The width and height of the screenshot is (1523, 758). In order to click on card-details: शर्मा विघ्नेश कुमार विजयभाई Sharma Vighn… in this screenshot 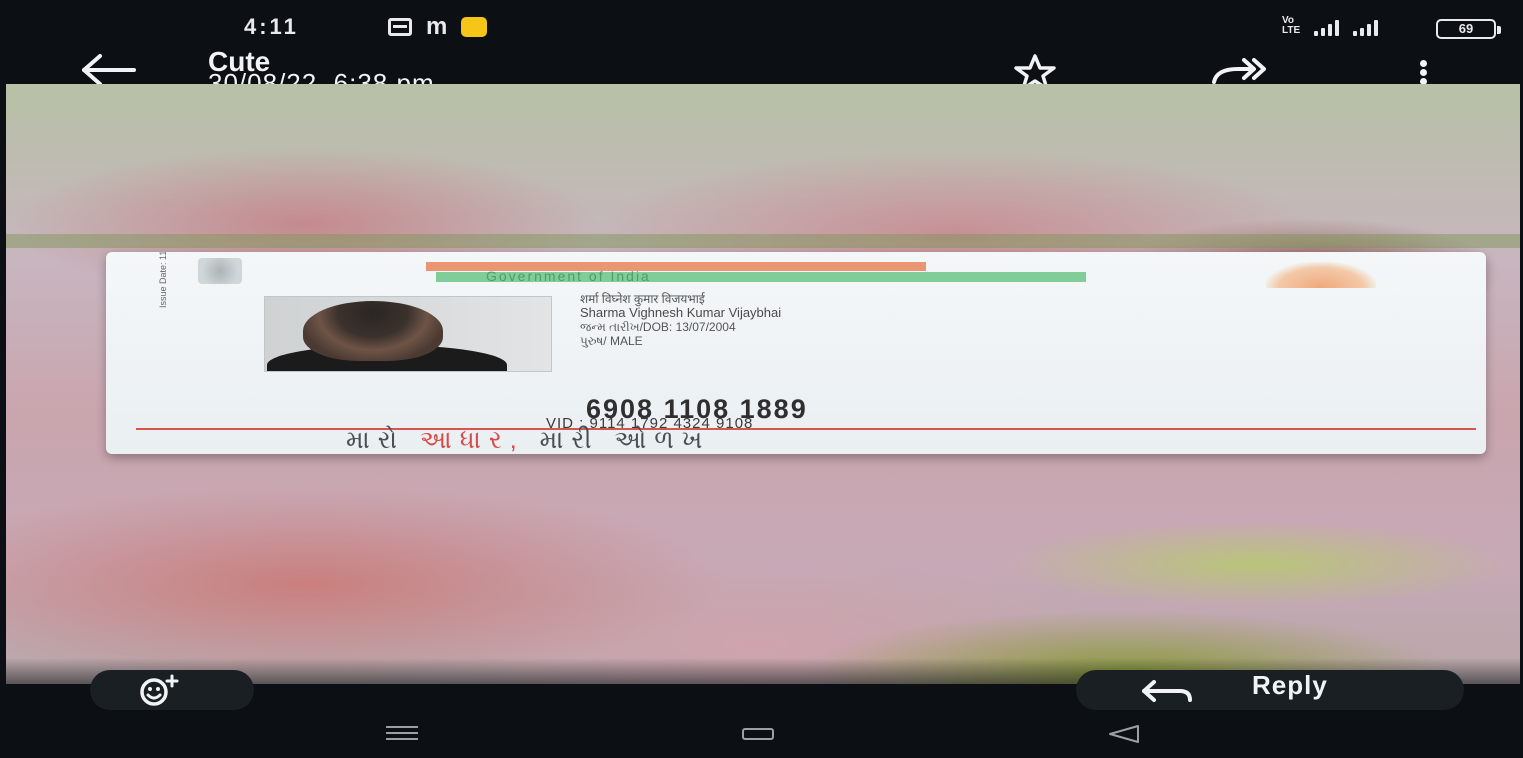, I will do `click(680, 320)`.